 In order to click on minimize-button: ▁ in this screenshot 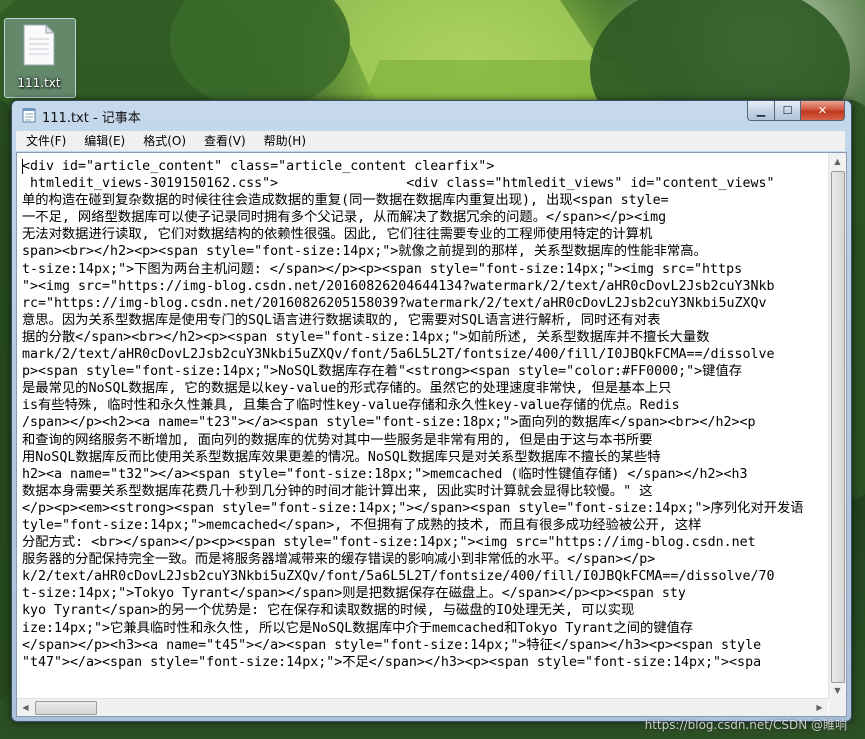, I will do `click(761, 111)`.